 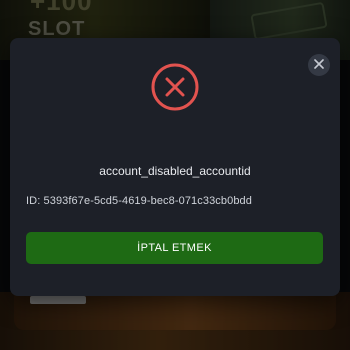 I want to click on error-message: account_disabled_accountid, so click(x=175, y=171).